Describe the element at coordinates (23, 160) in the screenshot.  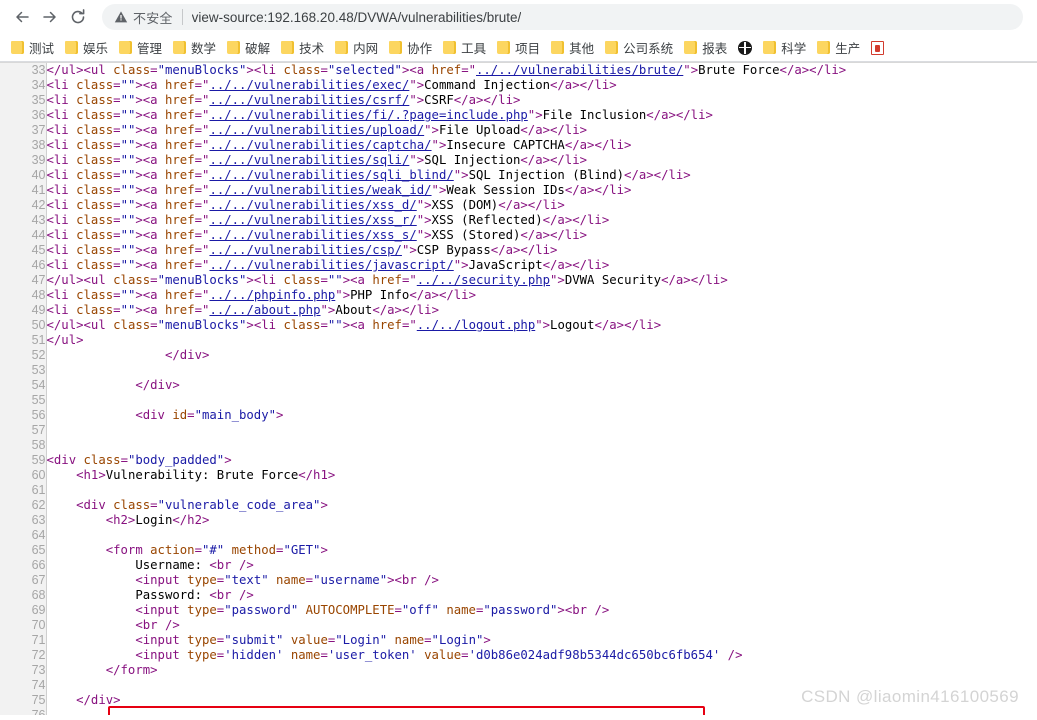
I see `line-number: 39` at that location.